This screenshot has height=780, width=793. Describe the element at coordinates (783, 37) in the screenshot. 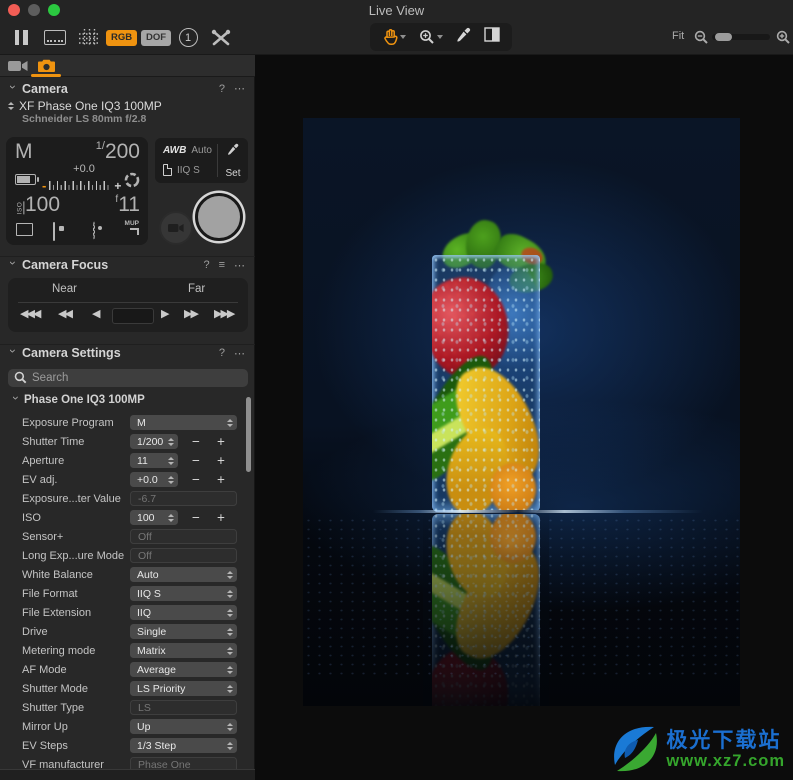

I see `zoom-in-button` at that location.